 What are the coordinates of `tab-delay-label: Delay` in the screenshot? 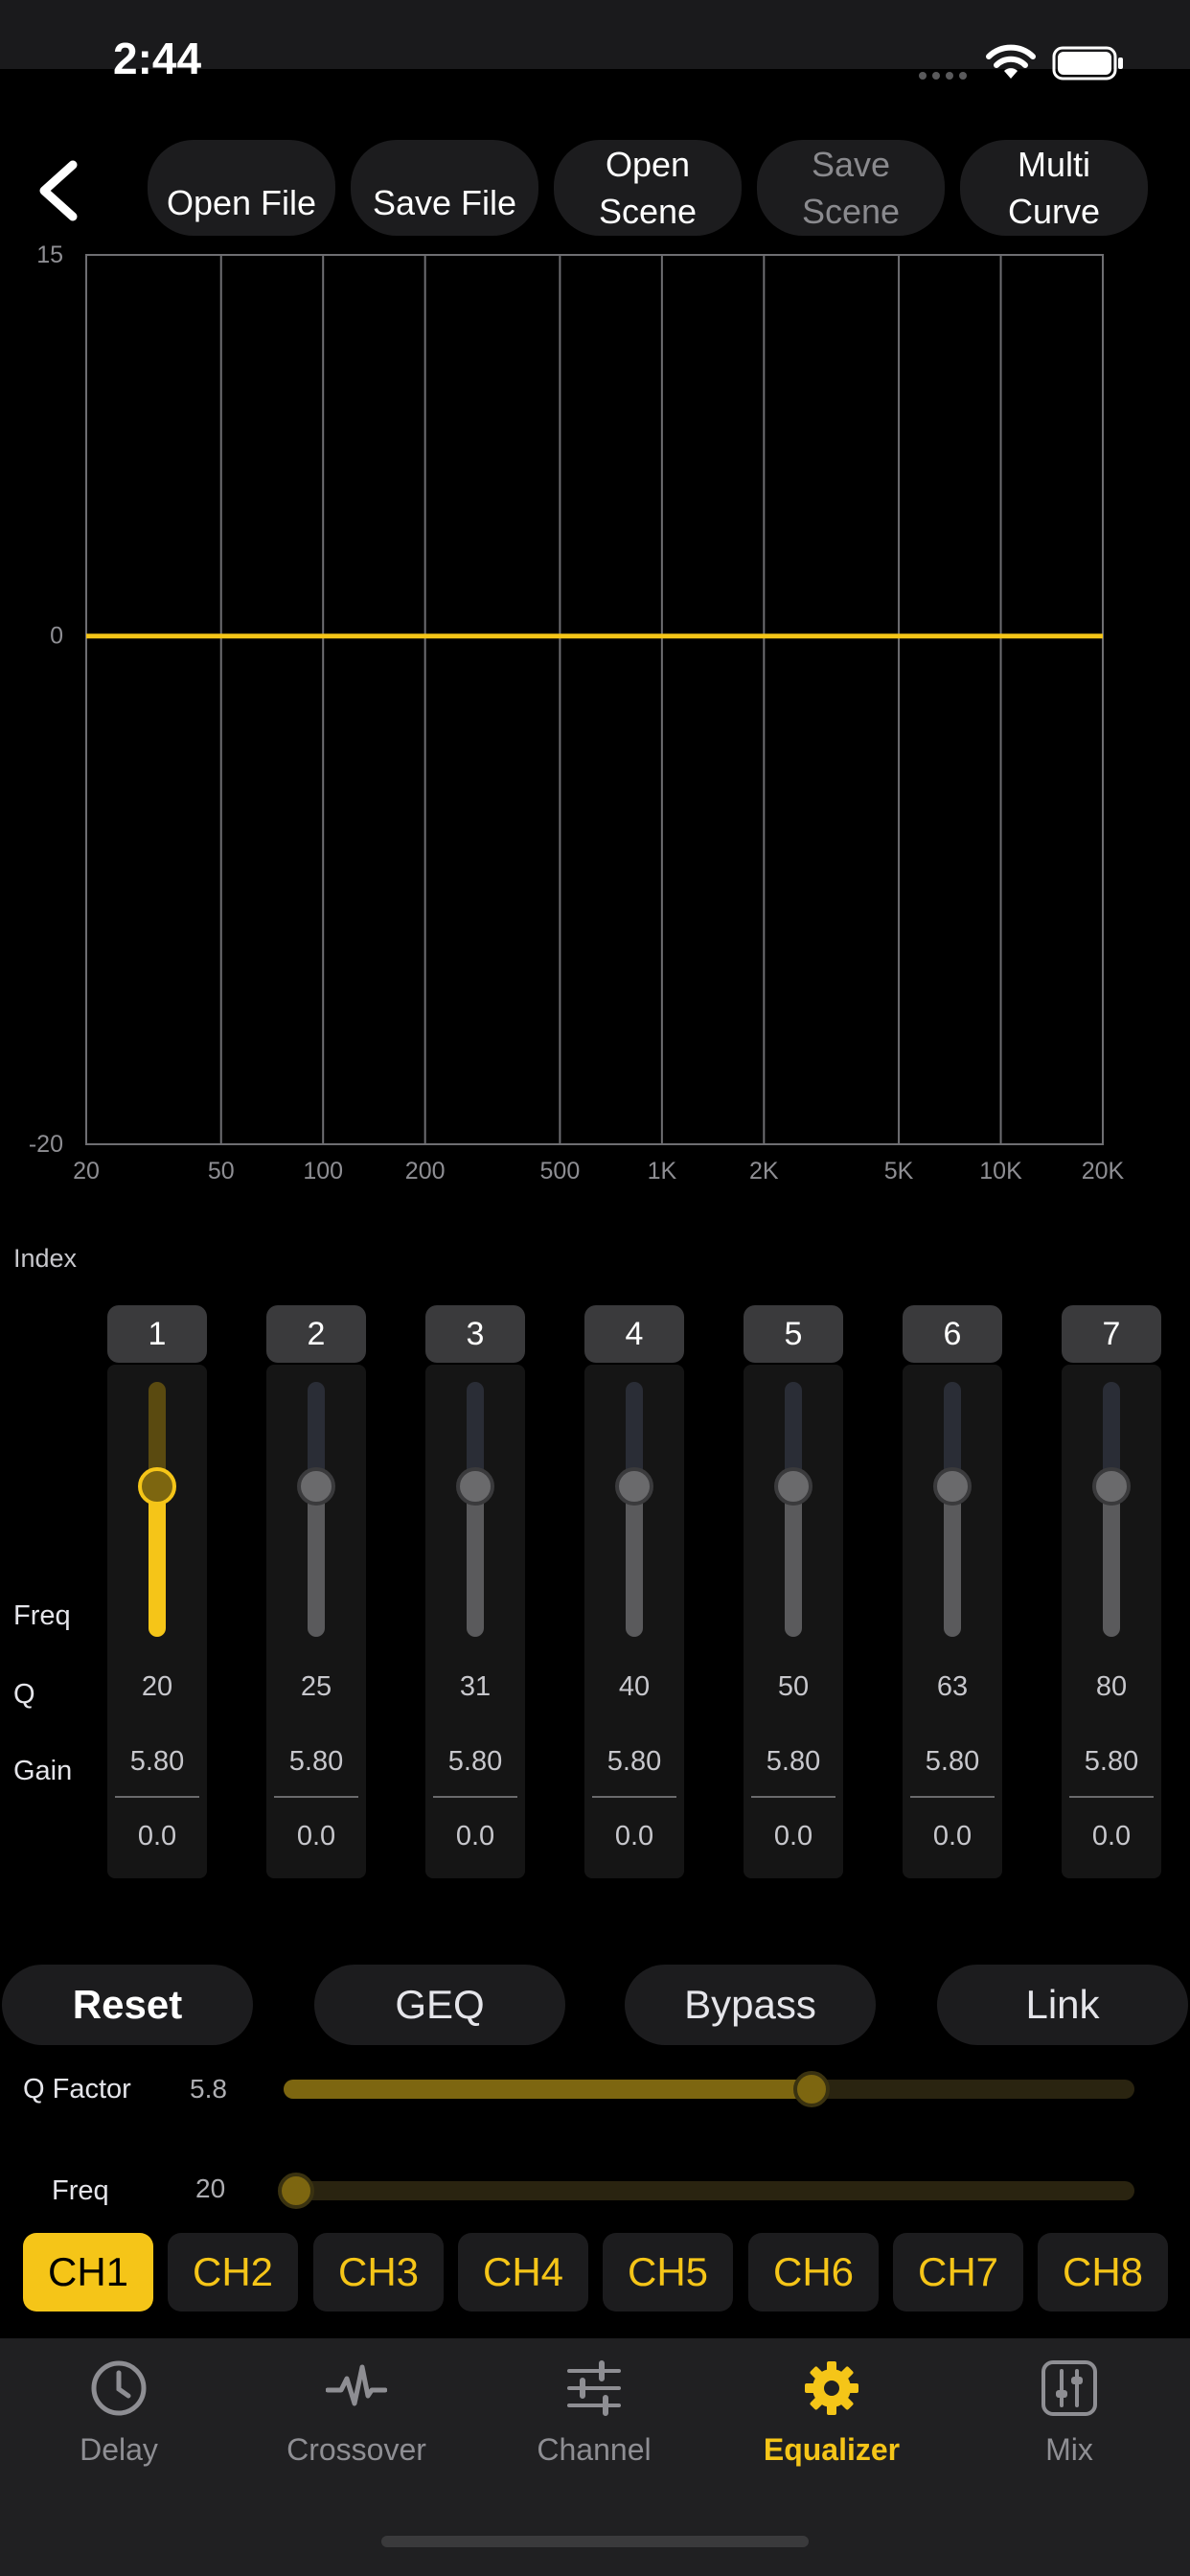 It's located at (119, 2449).